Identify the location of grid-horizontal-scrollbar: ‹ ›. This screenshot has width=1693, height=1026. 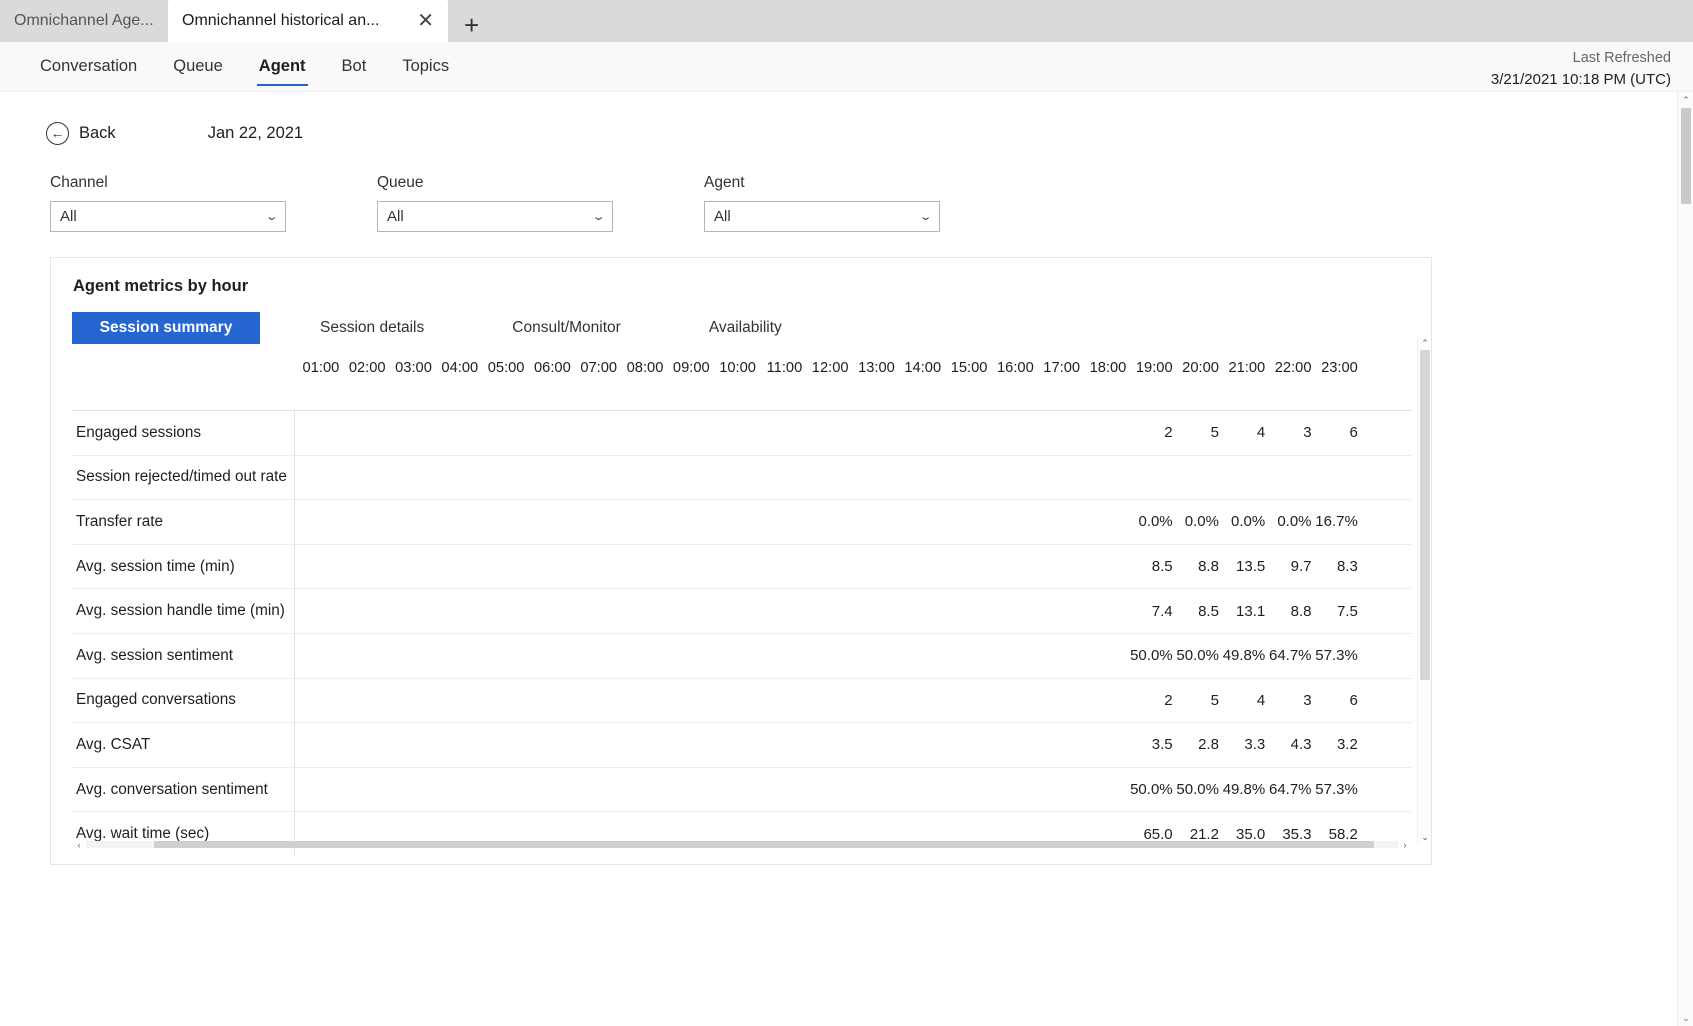
(742, 844).